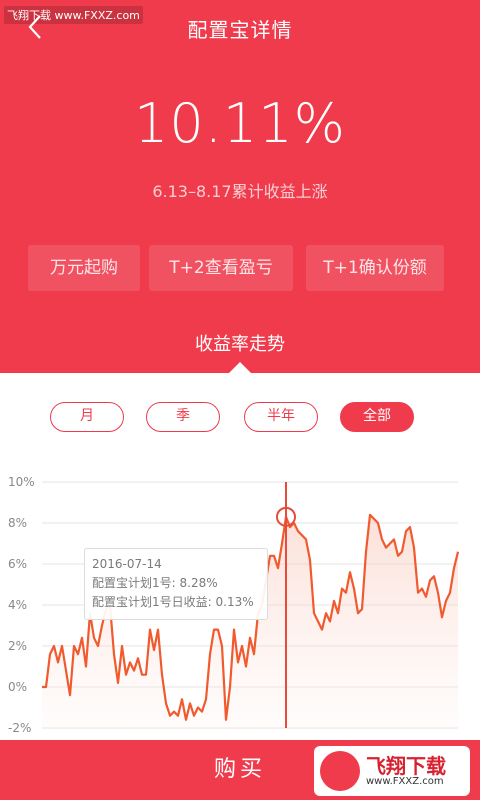 This screenshot has width=480, height=800. What do you see at coordinates (375, 268) in the screenshot?
I see `tag-t1-confirm: T+1确认份额` at bounding box center [375, 268].